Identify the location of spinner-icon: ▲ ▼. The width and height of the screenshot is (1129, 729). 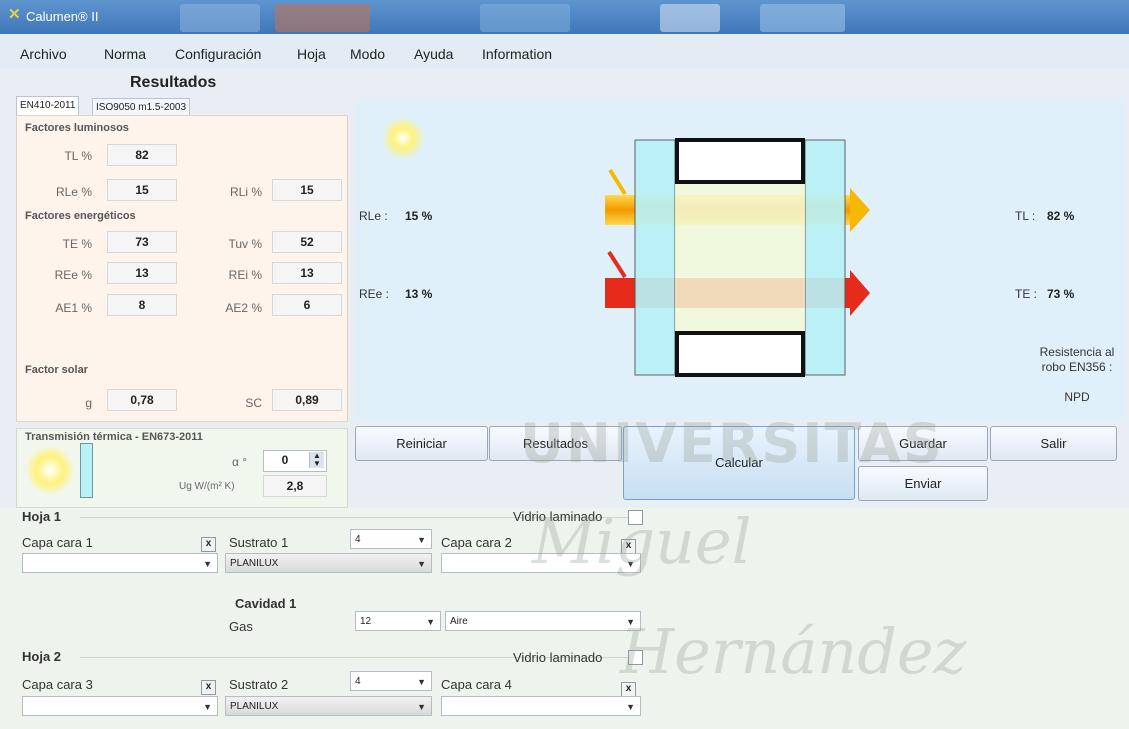
(316, 460).